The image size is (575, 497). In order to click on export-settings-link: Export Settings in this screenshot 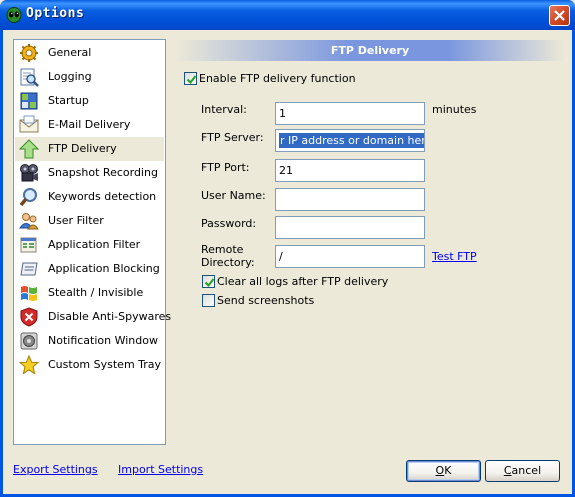, I will do `click(55, 469)`.